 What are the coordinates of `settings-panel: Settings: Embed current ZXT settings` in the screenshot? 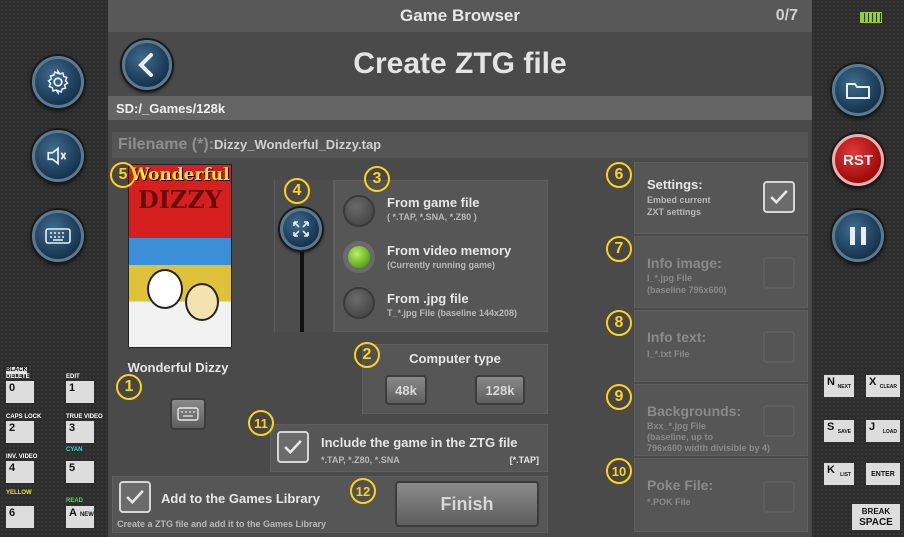 It's located at (721, 198).